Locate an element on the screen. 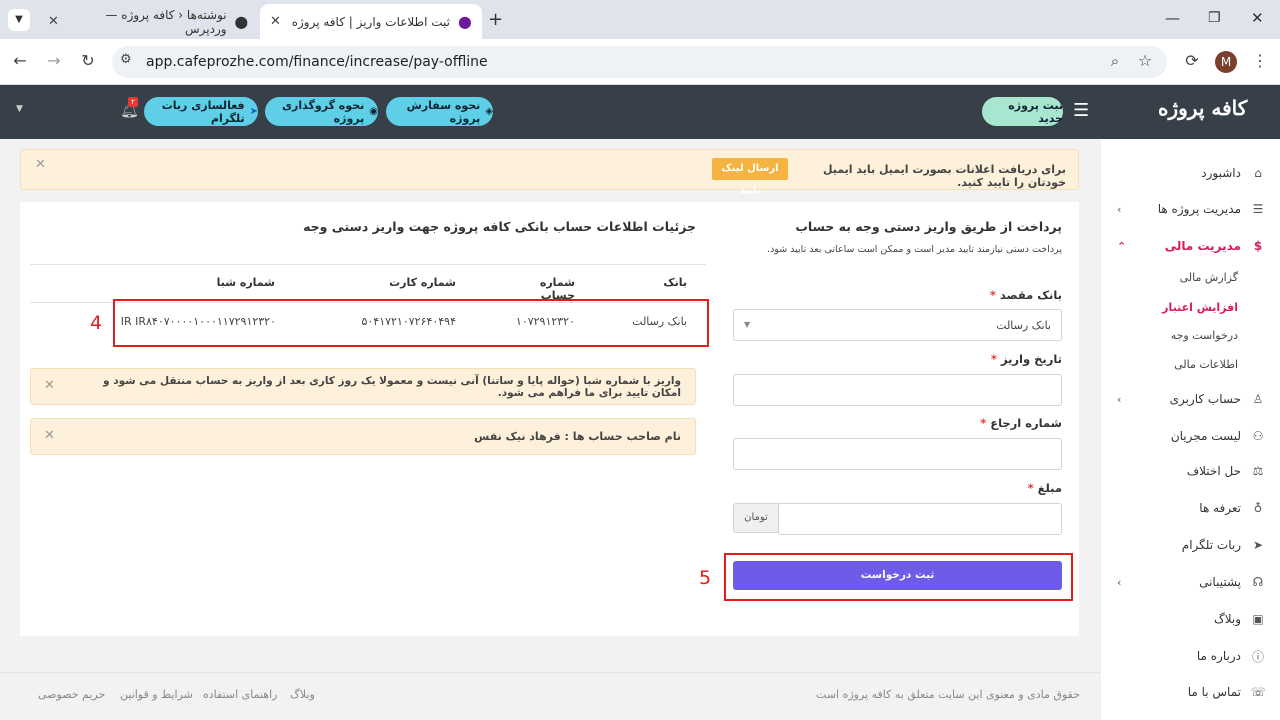 This screenshot has width=1280, height=720. back-icon: ← is located at coordinates (20, 60).